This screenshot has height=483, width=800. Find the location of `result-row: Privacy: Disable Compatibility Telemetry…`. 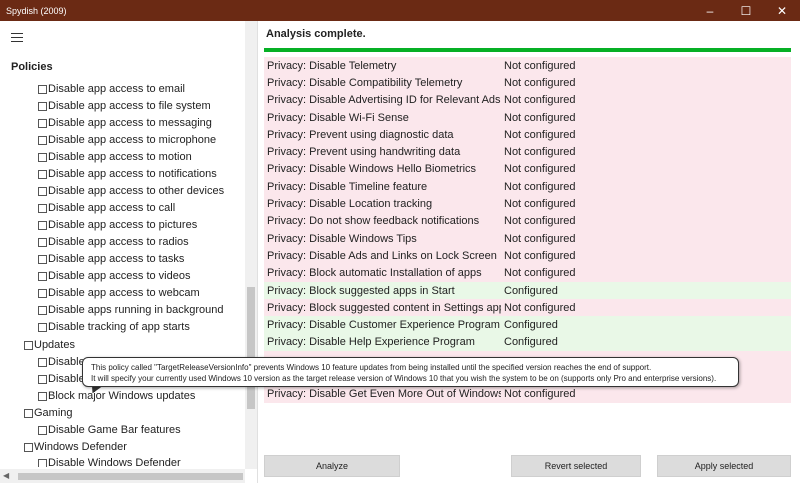

result-row: Privacy: Disable Compatibility Telemetry… is located at coordinates (527, 83).